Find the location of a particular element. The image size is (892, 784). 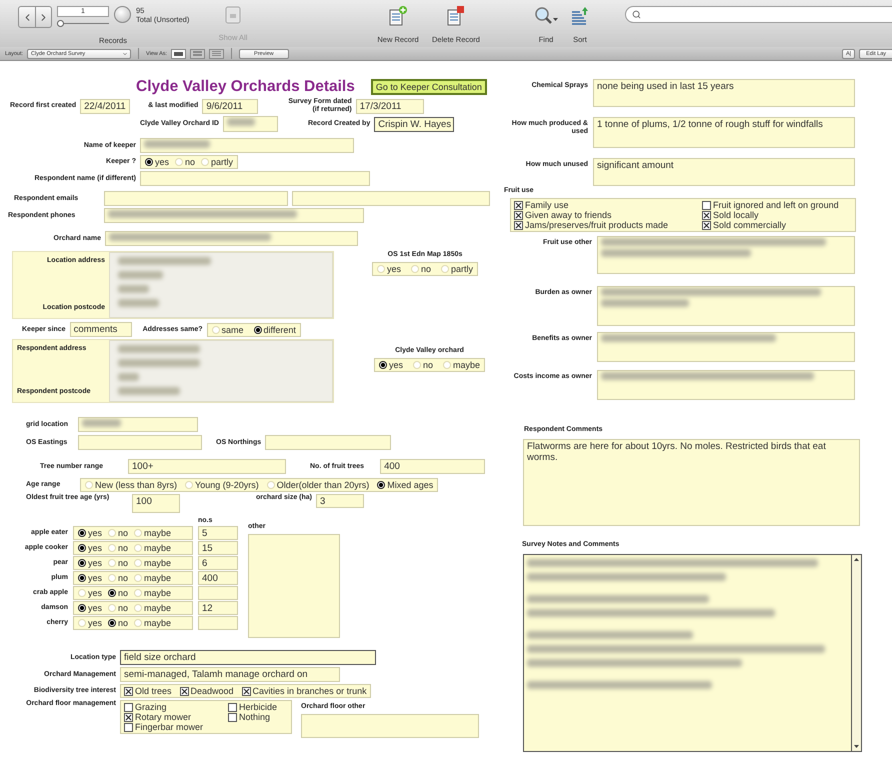

checkbox-option: Grazing is located at coordinates (172, 707).